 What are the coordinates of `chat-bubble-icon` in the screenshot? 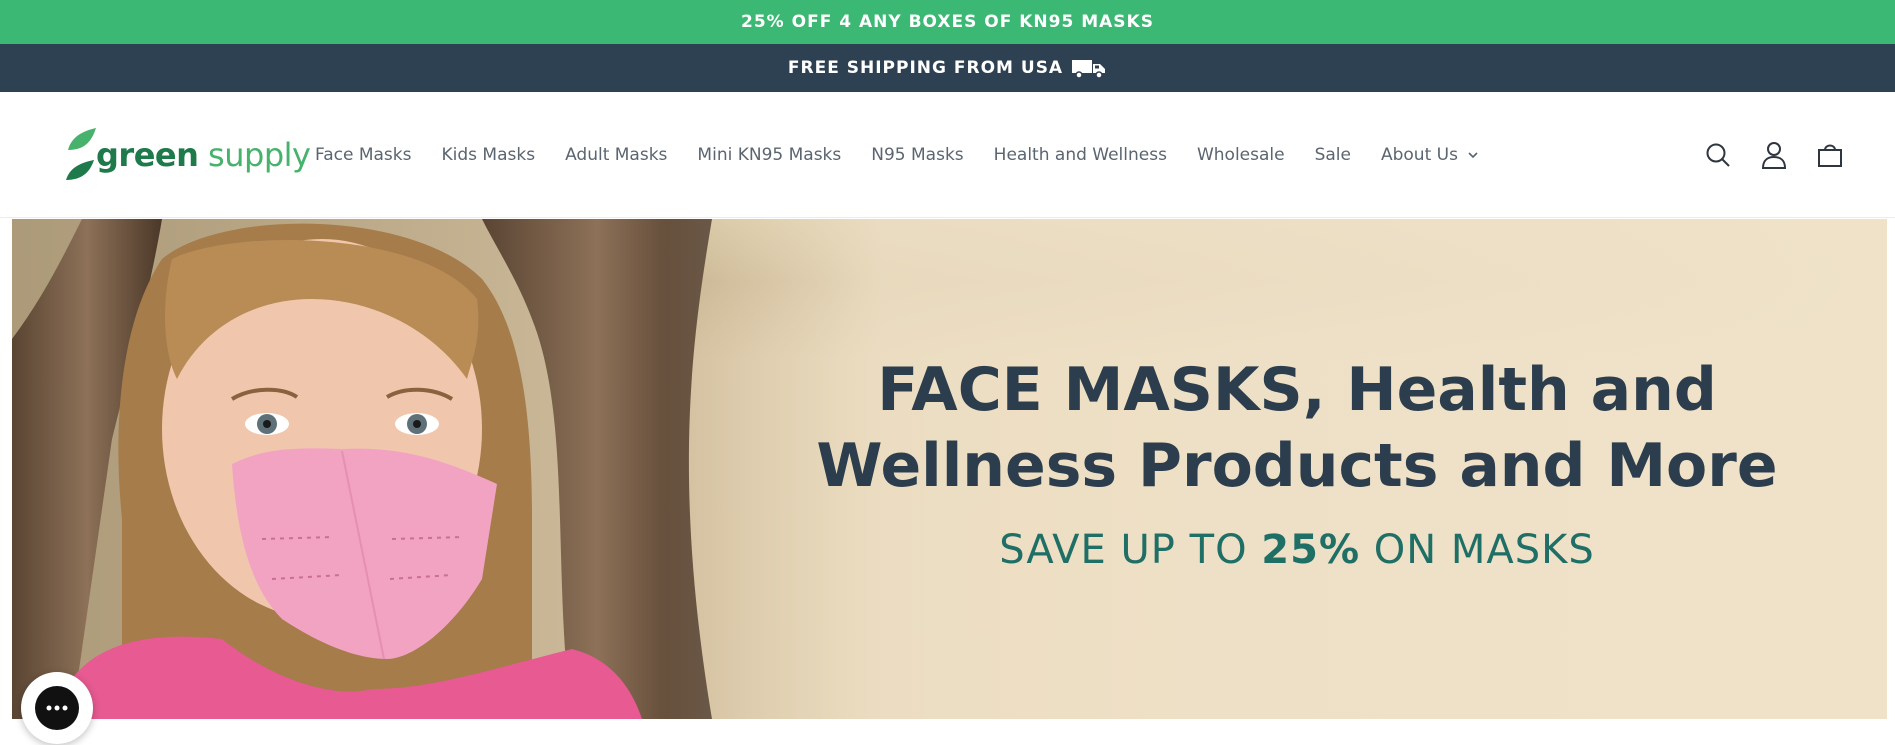 It's located at (57, 708).